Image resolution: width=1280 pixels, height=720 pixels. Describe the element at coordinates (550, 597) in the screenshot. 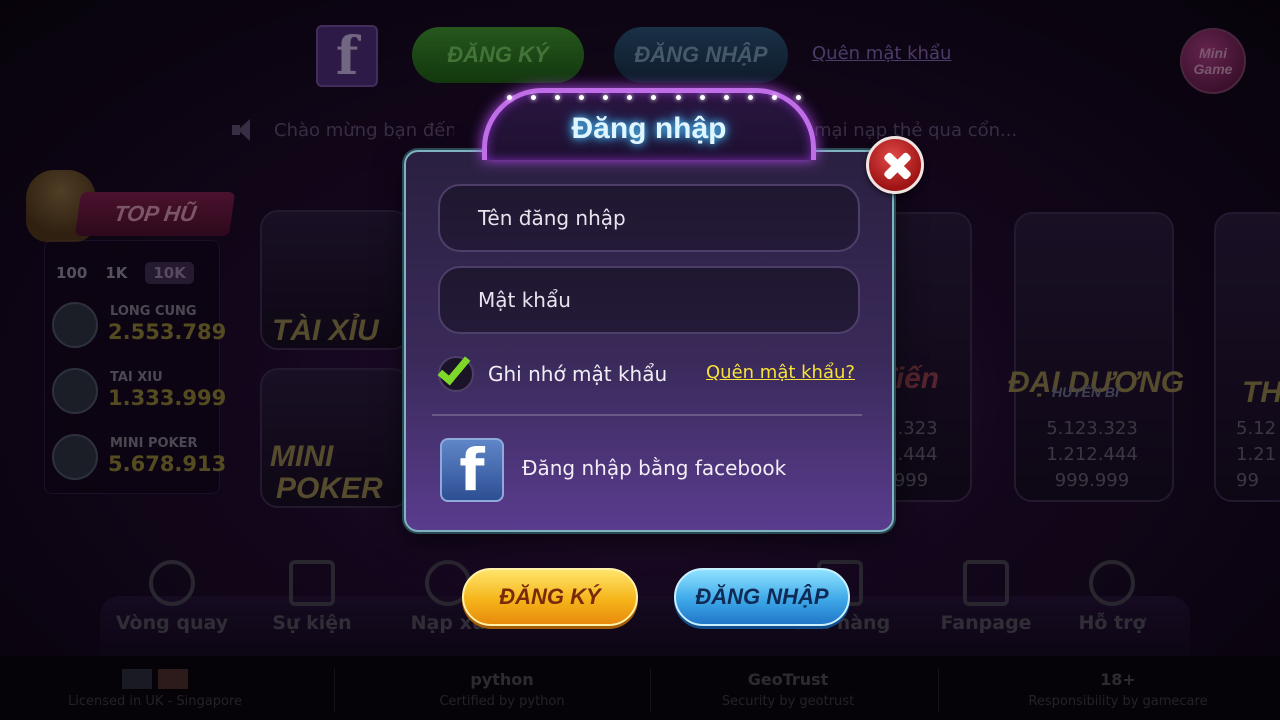

I see `register-button: ĐĂNG KÝ` at that location.